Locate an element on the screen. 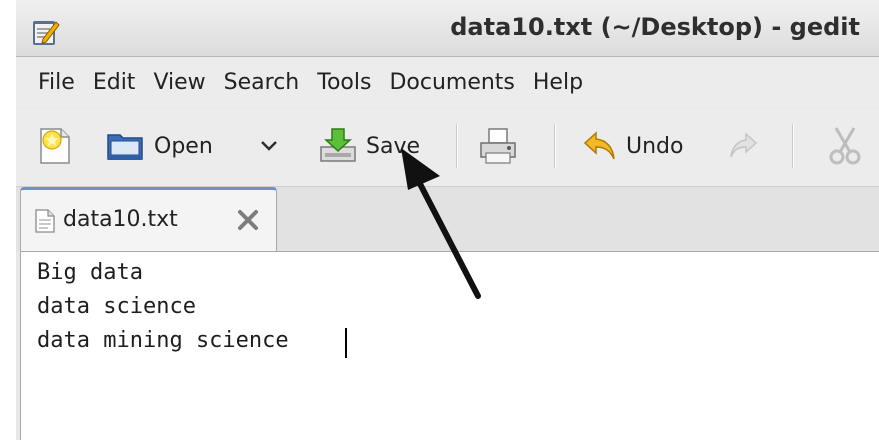  menu-tools: Tools is located at coordinates (344, 82).